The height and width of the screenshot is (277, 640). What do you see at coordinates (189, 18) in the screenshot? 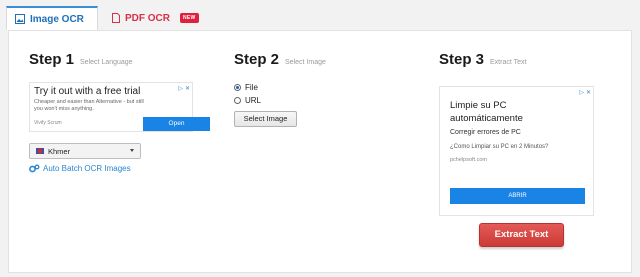
I see `new-badge: NEW` at bounding box center [189, 18].